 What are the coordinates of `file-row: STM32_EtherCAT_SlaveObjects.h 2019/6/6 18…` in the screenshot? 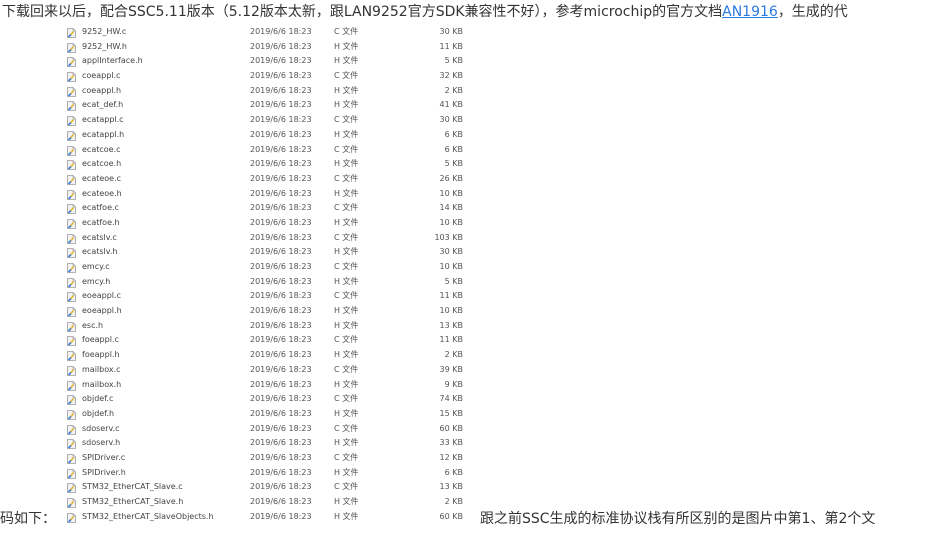 It's located at (268, 517).